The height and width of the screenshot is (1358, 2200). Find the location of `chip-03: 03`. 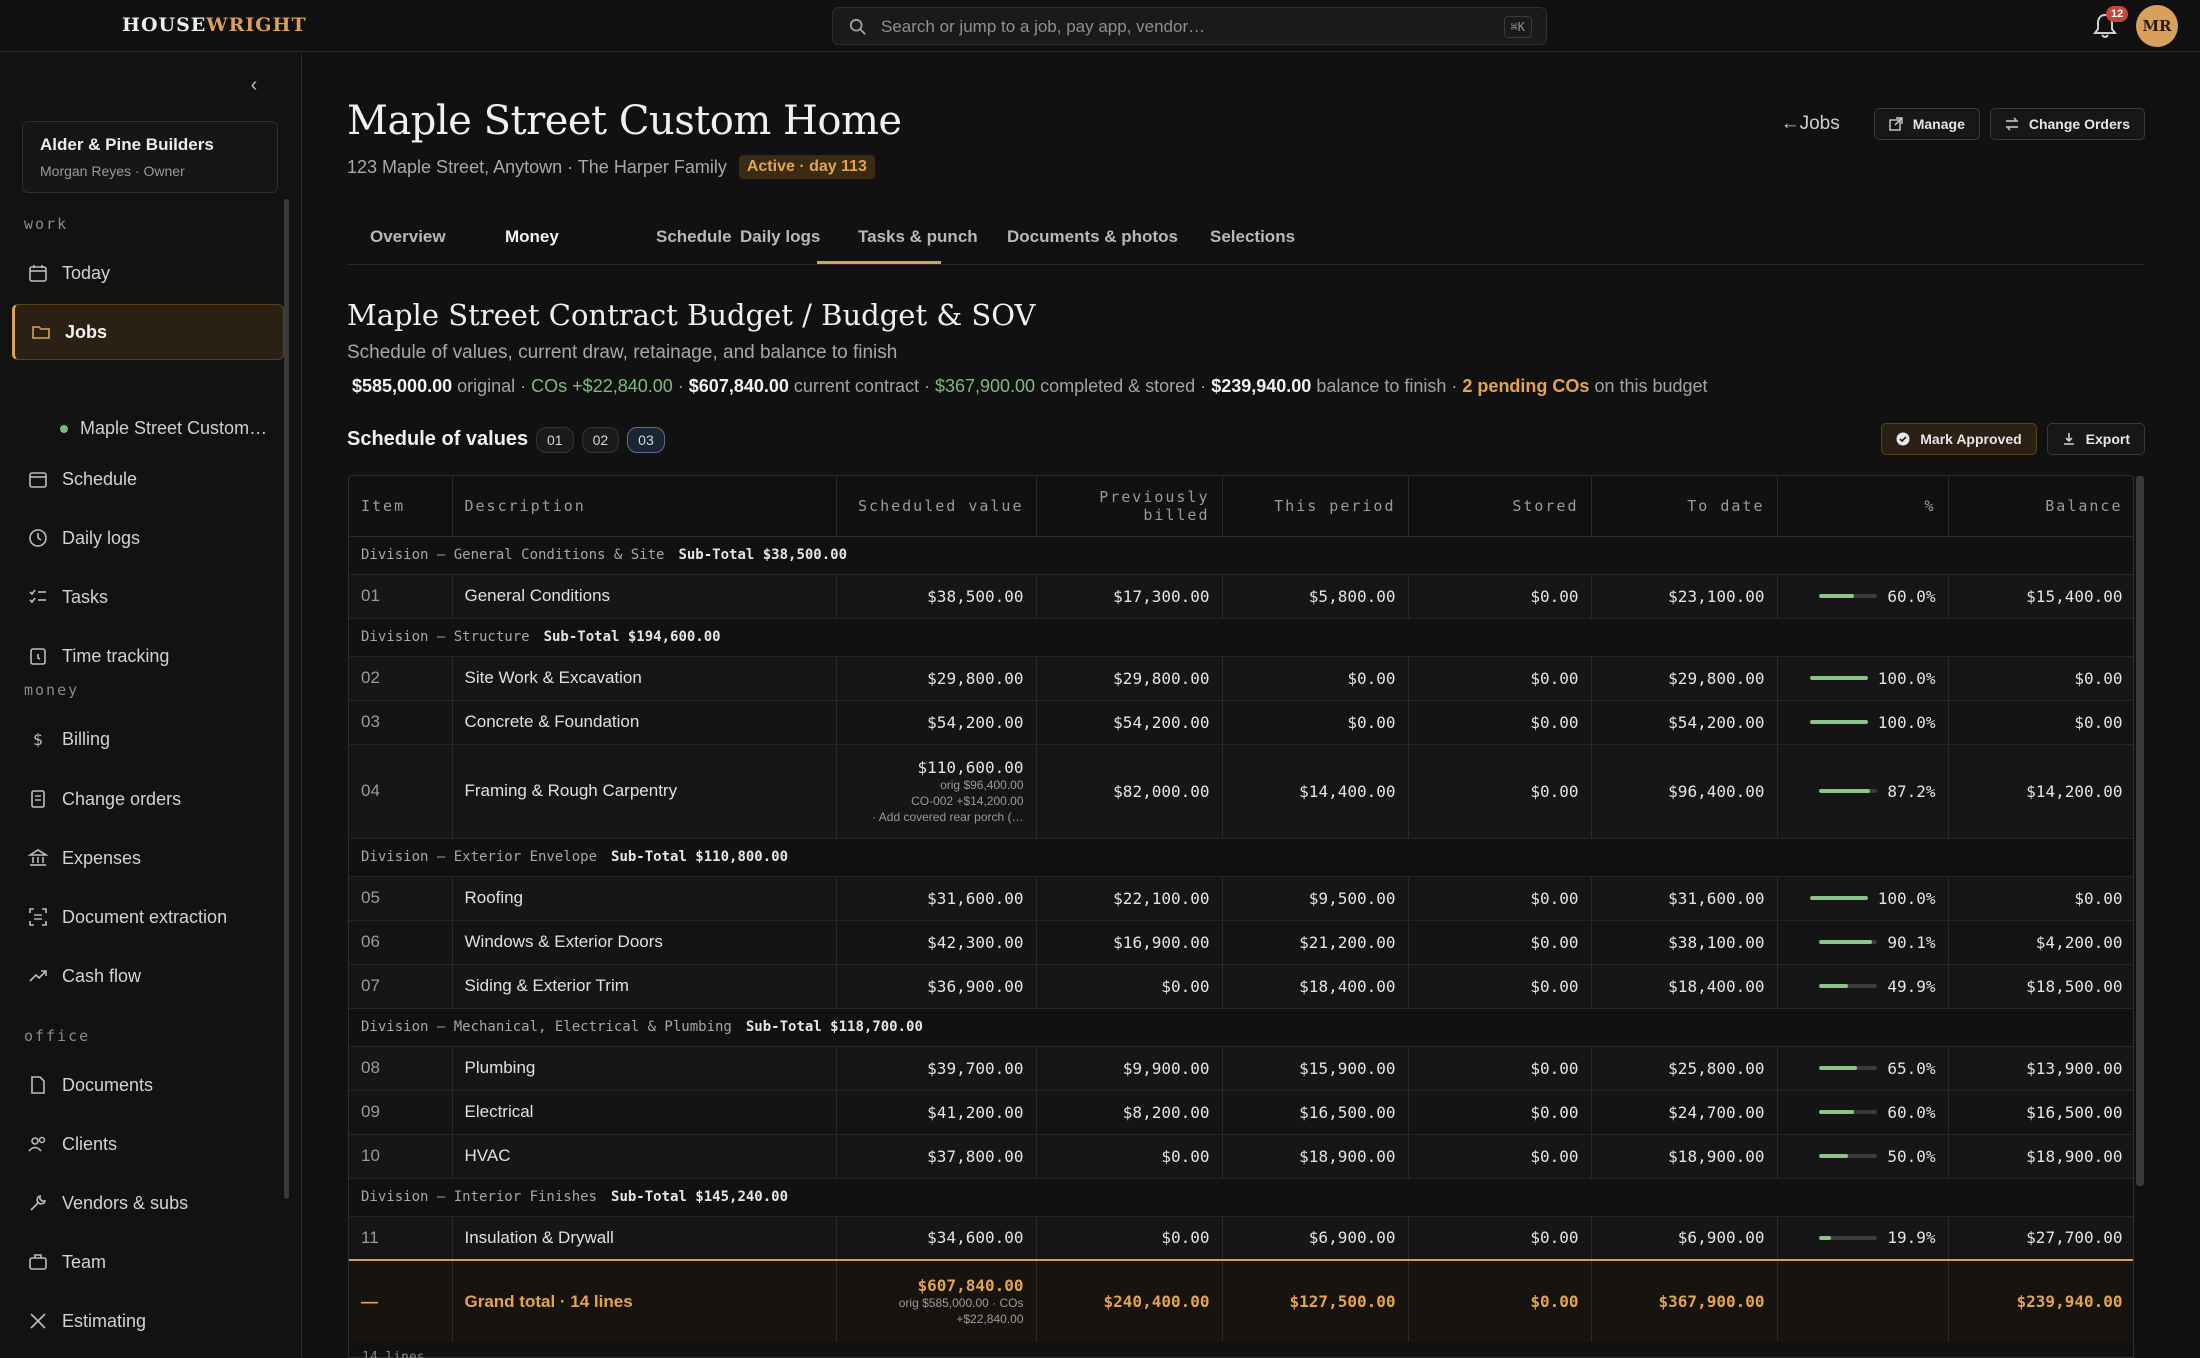

chip-03: 03 is located at coordinates (646, 440).